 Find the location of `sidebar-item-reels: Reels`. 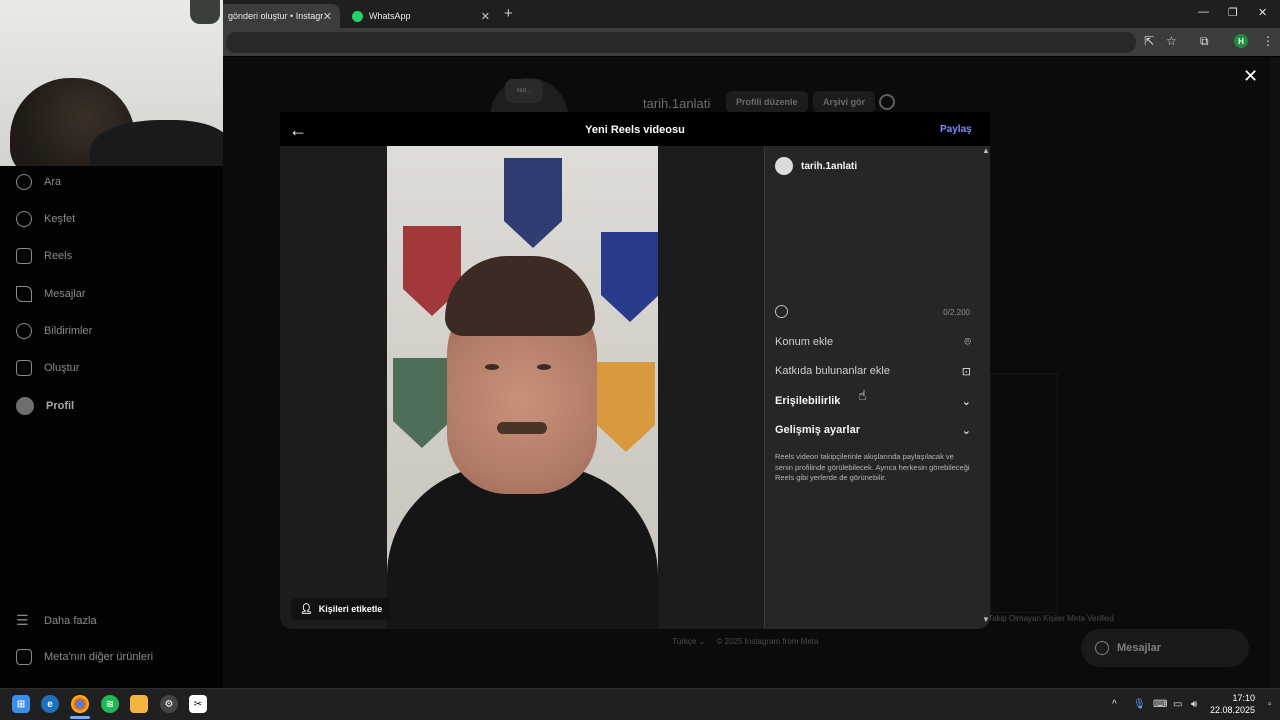

sidebar-item-reels: Reels is located at coordinates (44, 256).